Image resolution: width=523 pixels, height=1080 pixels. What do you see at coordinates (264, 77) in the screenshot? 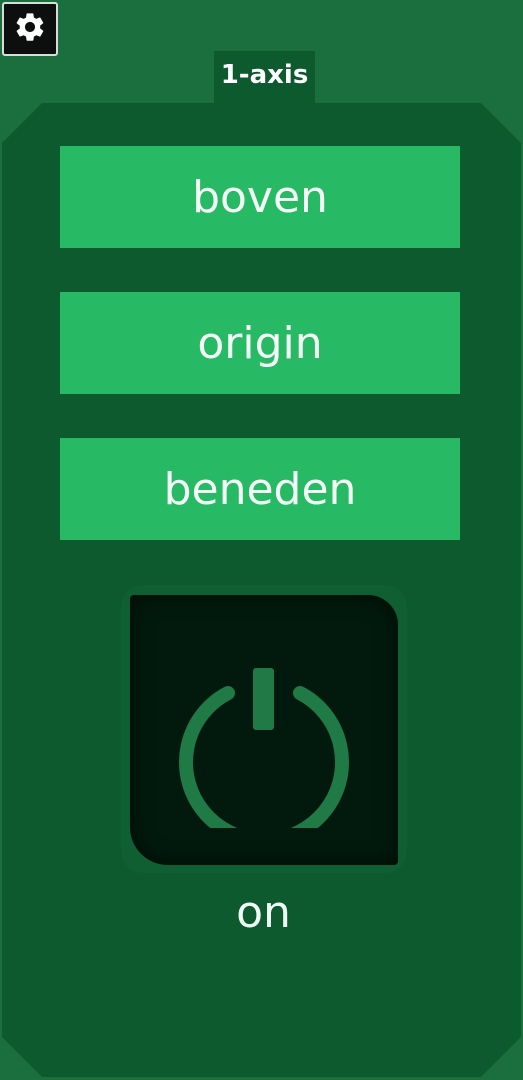
I see `page-title: 1-axis` at bounding box center [264, 77].